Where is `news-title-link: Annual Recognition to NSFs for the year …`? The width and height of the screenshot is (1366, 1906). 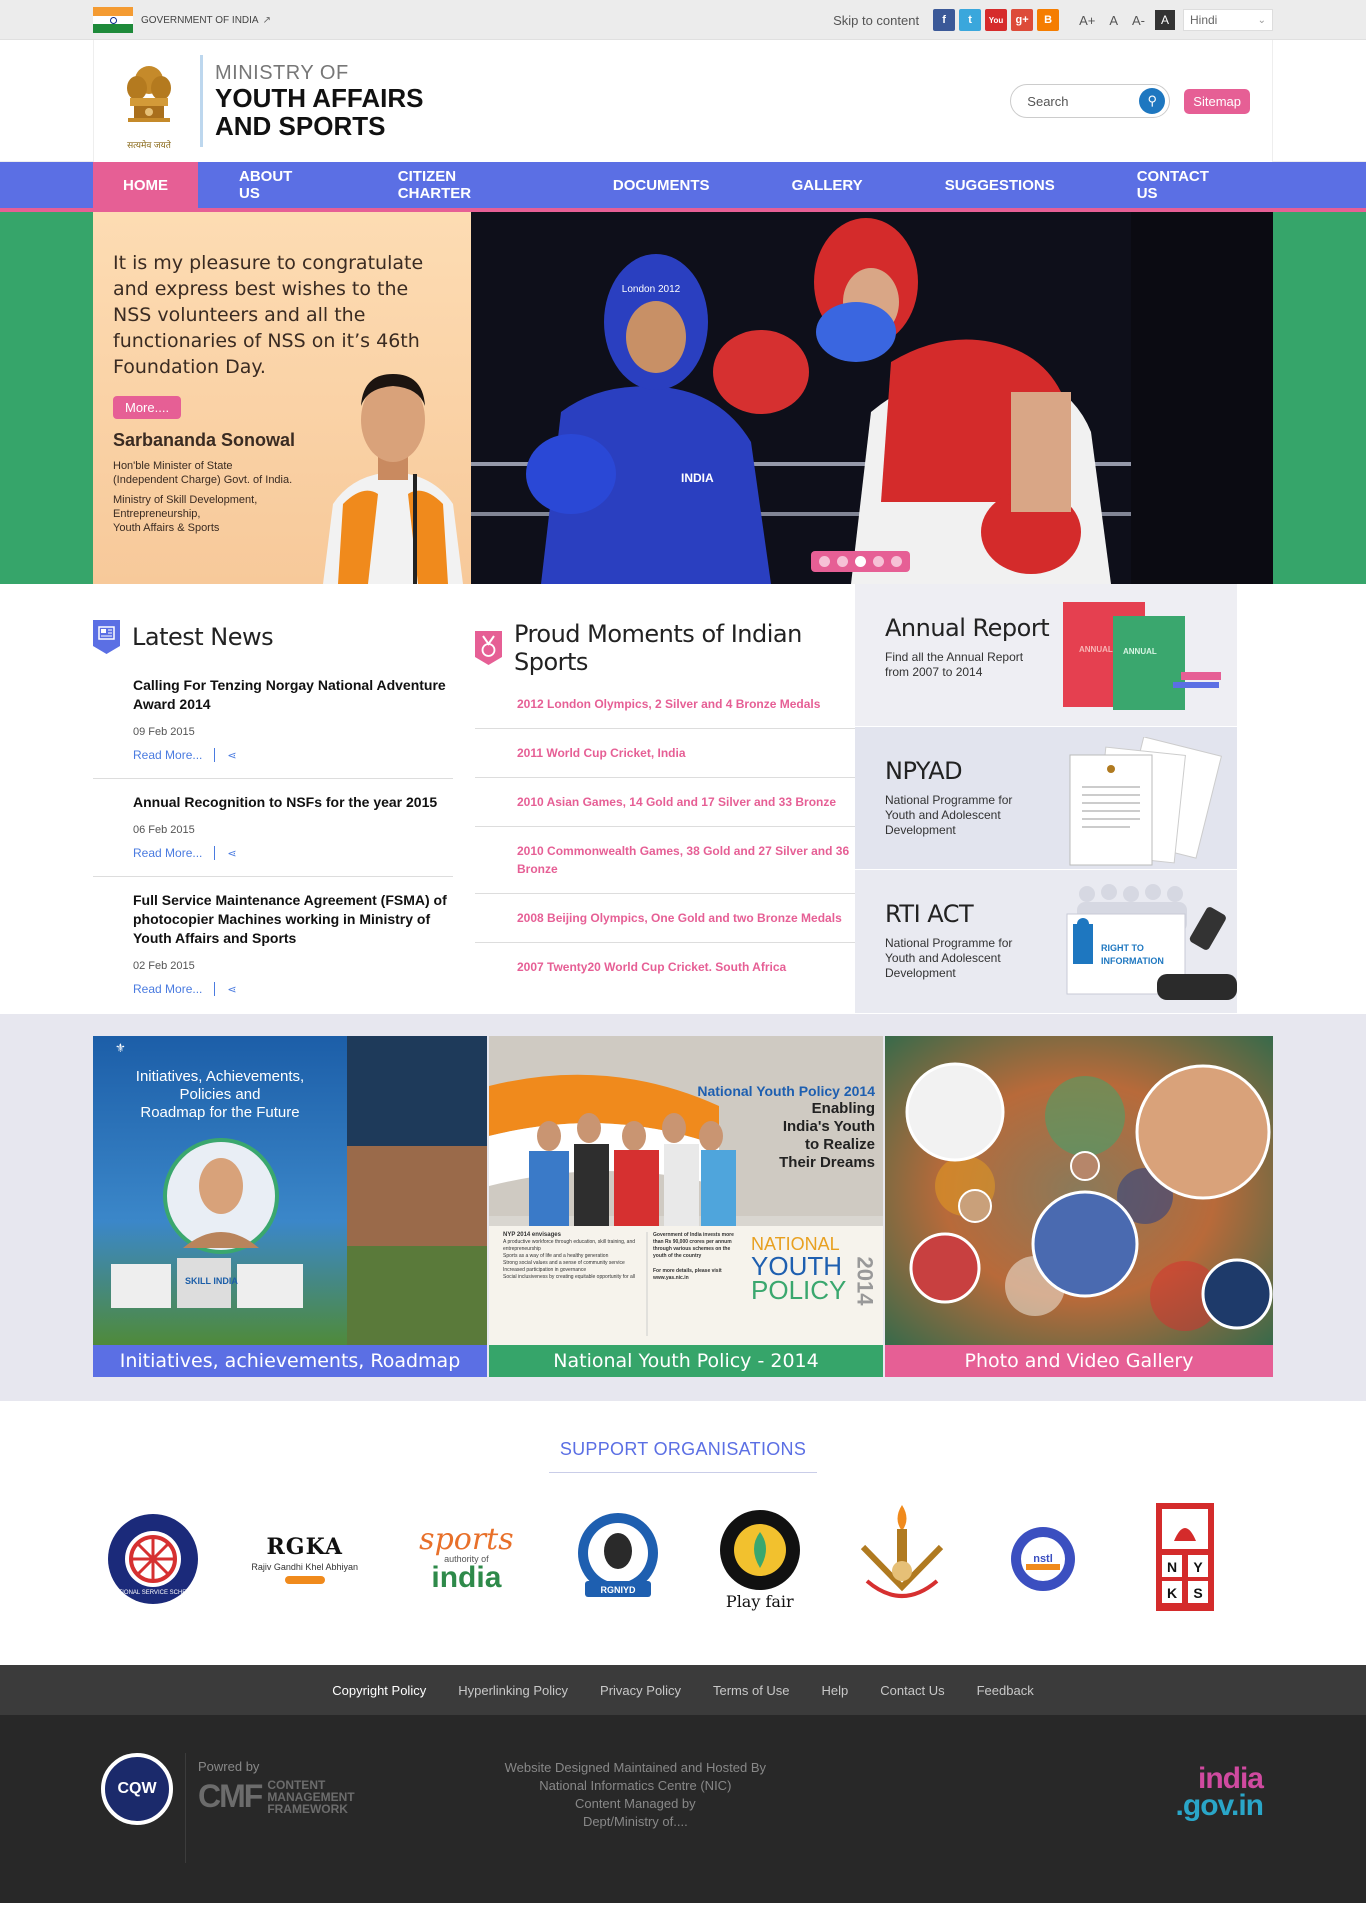 news-title-link: Annual Recognition to NSFs for the year … is located at coordinates (293, 802).